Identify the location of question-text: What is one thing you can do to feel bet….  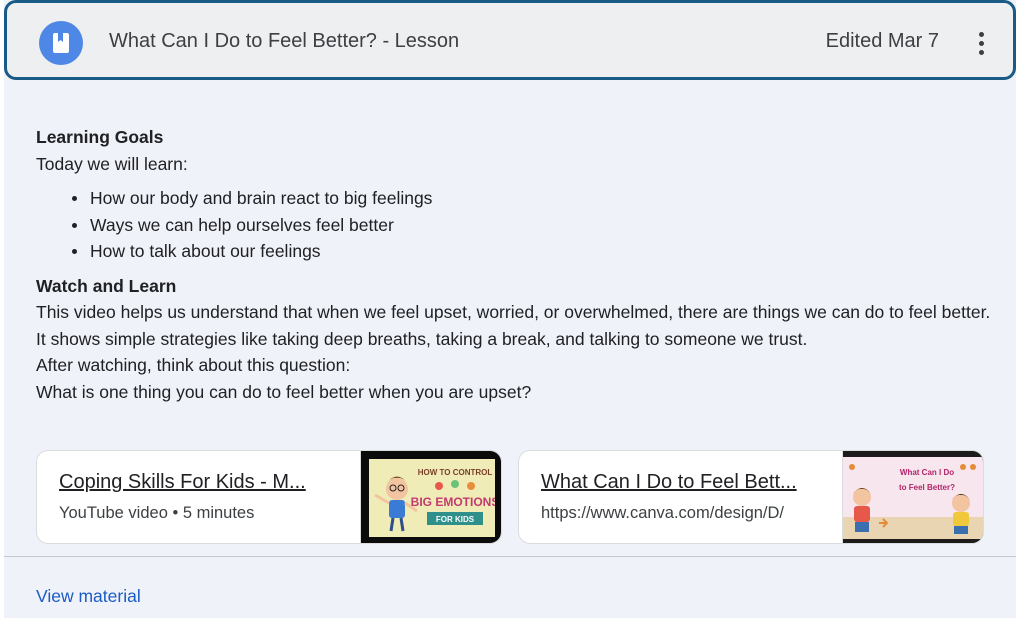
(284, 391).